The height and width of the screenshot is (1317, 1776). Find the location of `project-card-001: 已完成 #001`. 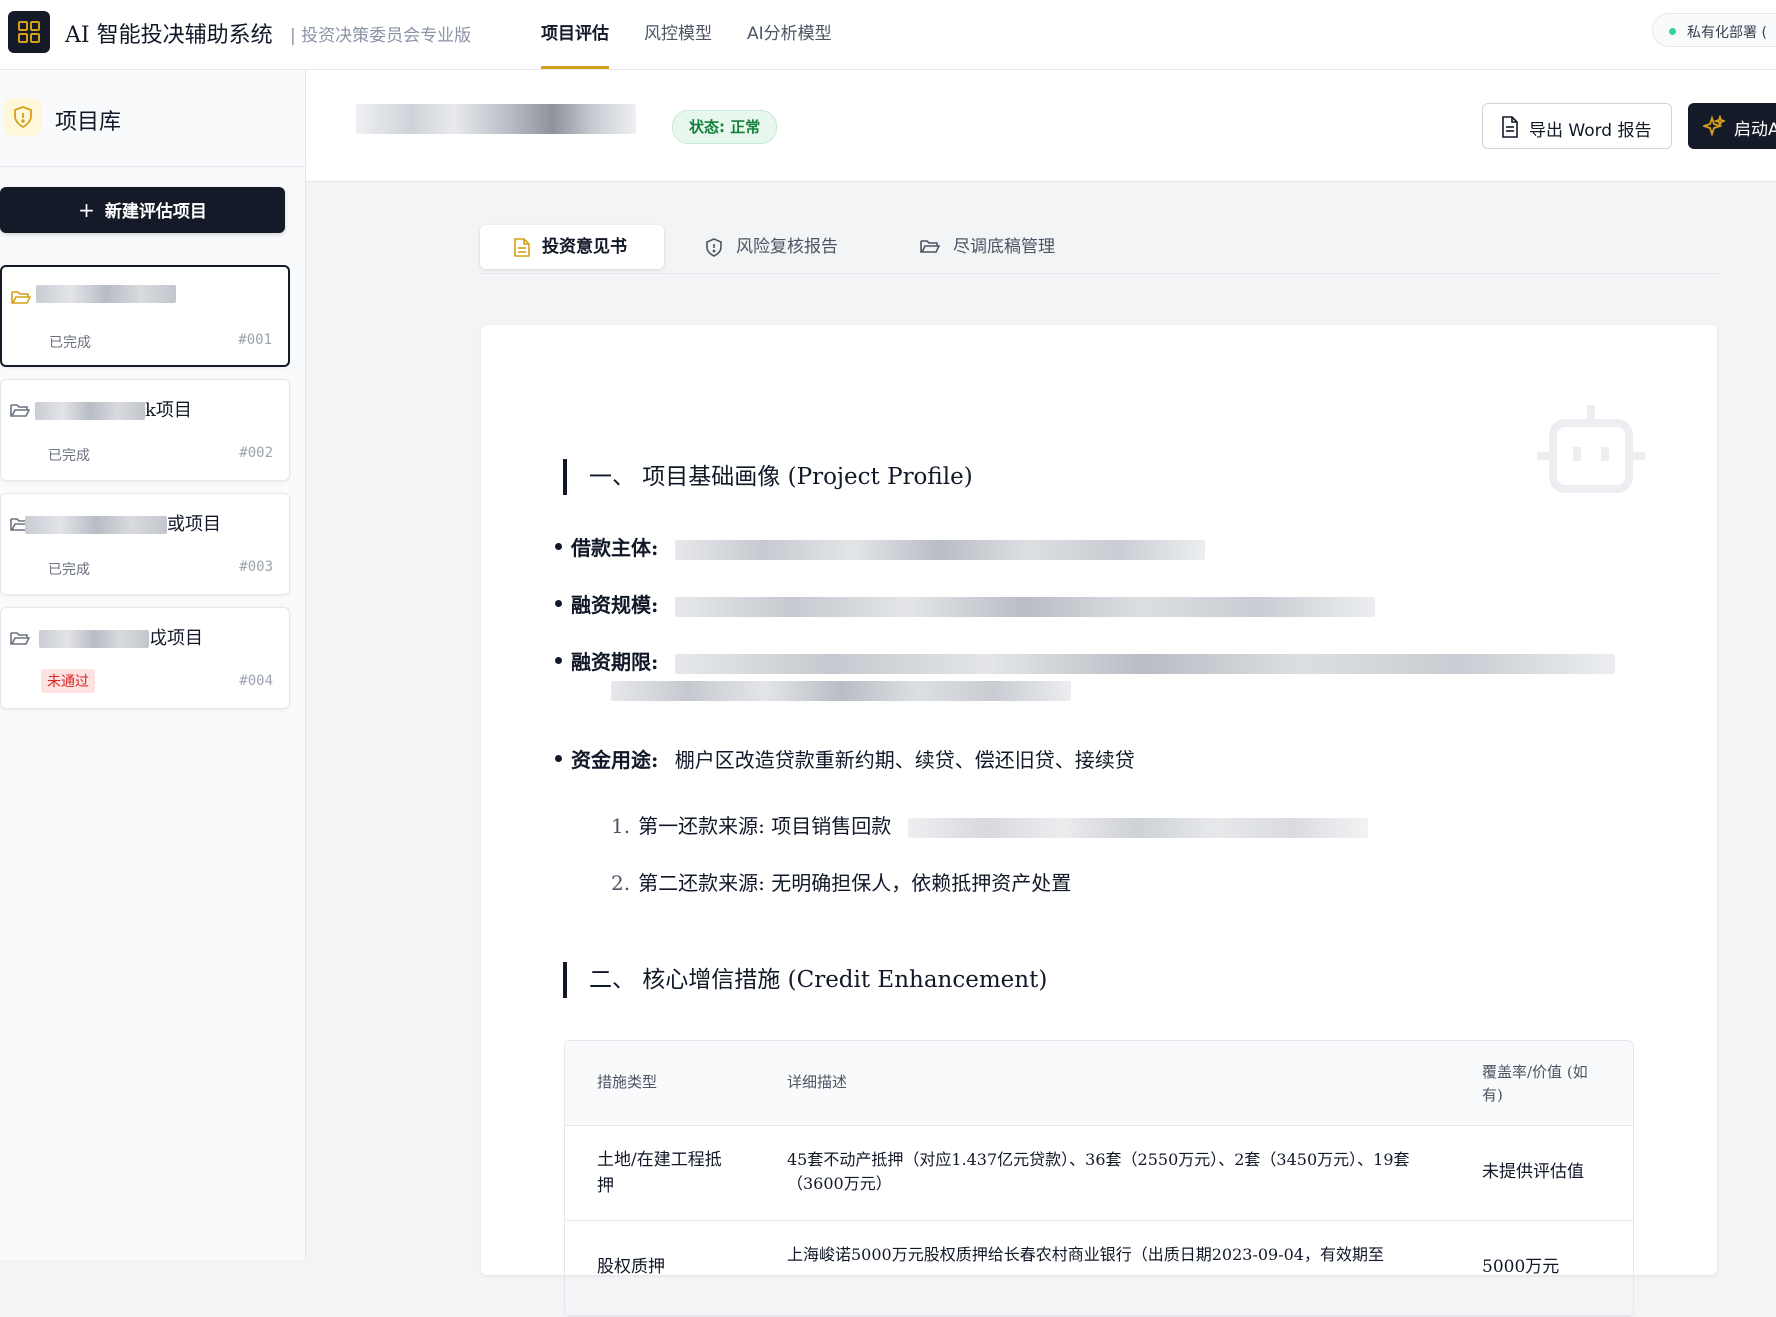

project-card-001: 已完成 #001 is located at coordinates (145, 316).